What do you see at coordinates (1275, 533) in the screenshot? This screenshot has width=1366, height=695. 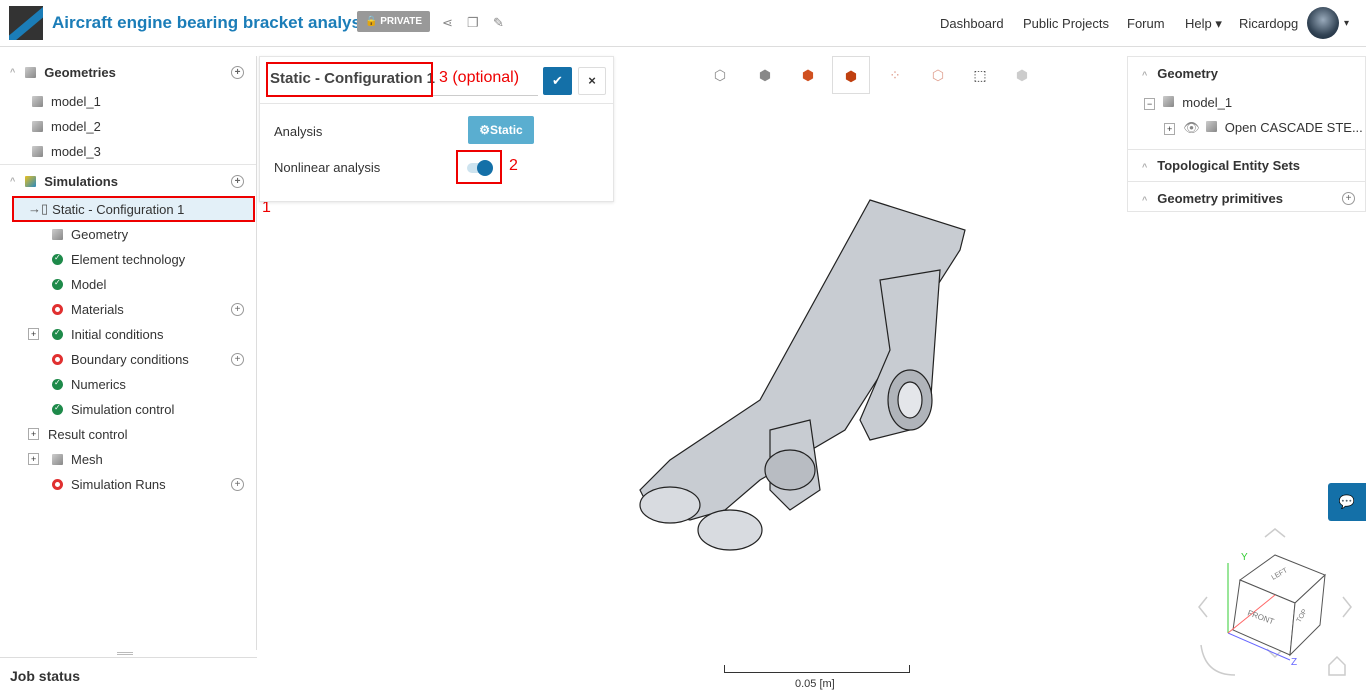 I see `rotate-up-icon` at bounding box center [1275, 533].